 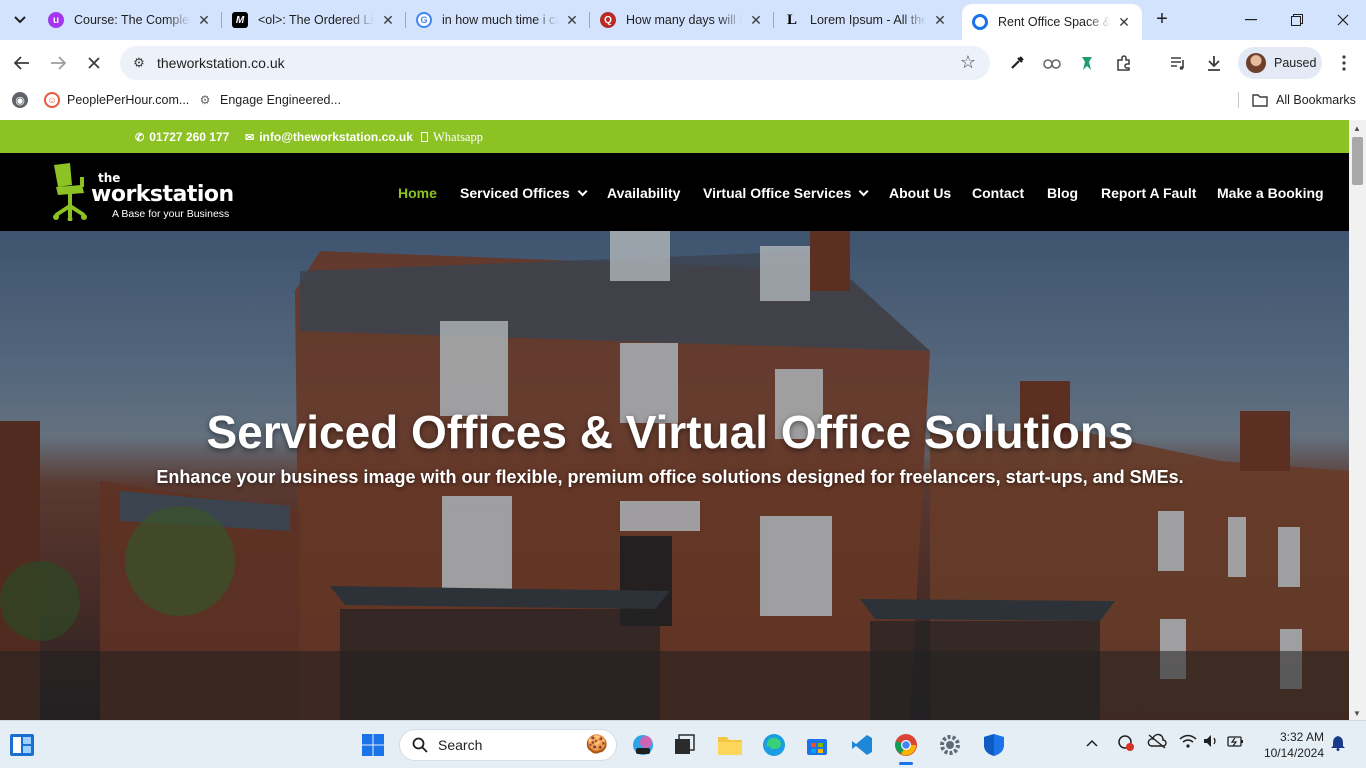 I want to click on apps-shortcut: ◉, so click(x=23, y=100).